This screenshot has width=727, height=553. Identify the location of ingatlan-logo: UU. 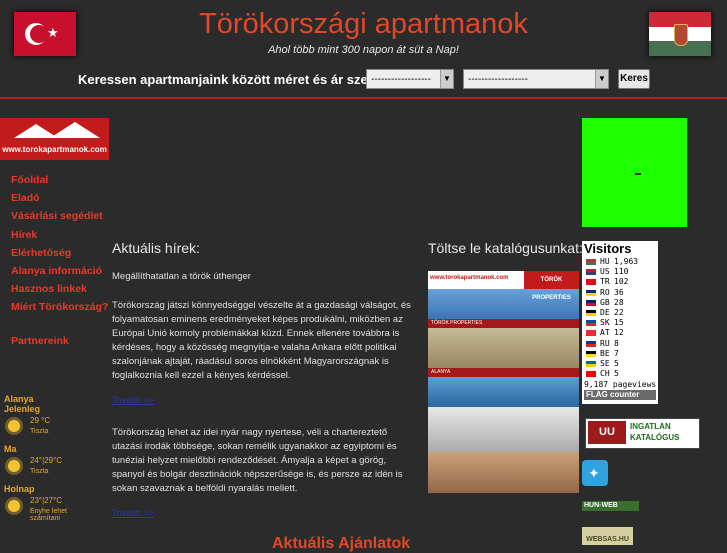
(607, 432).